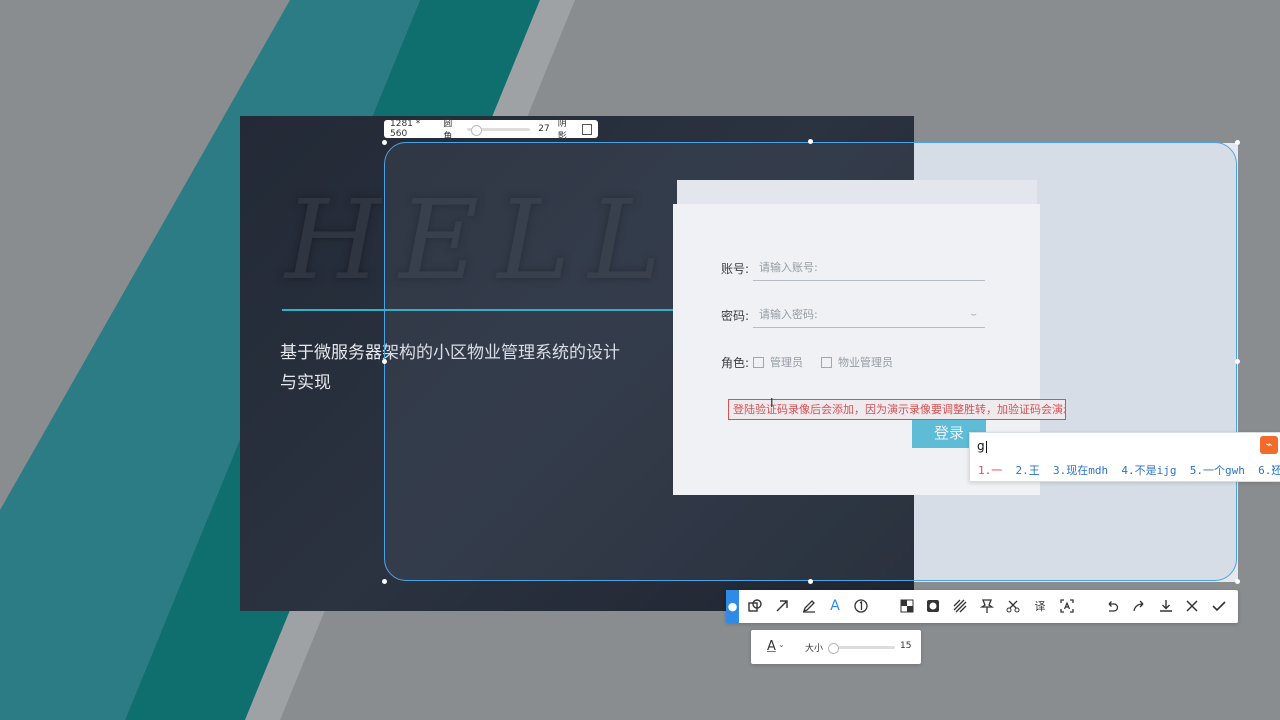  I want to click on close-icon, so click(1192, 606).